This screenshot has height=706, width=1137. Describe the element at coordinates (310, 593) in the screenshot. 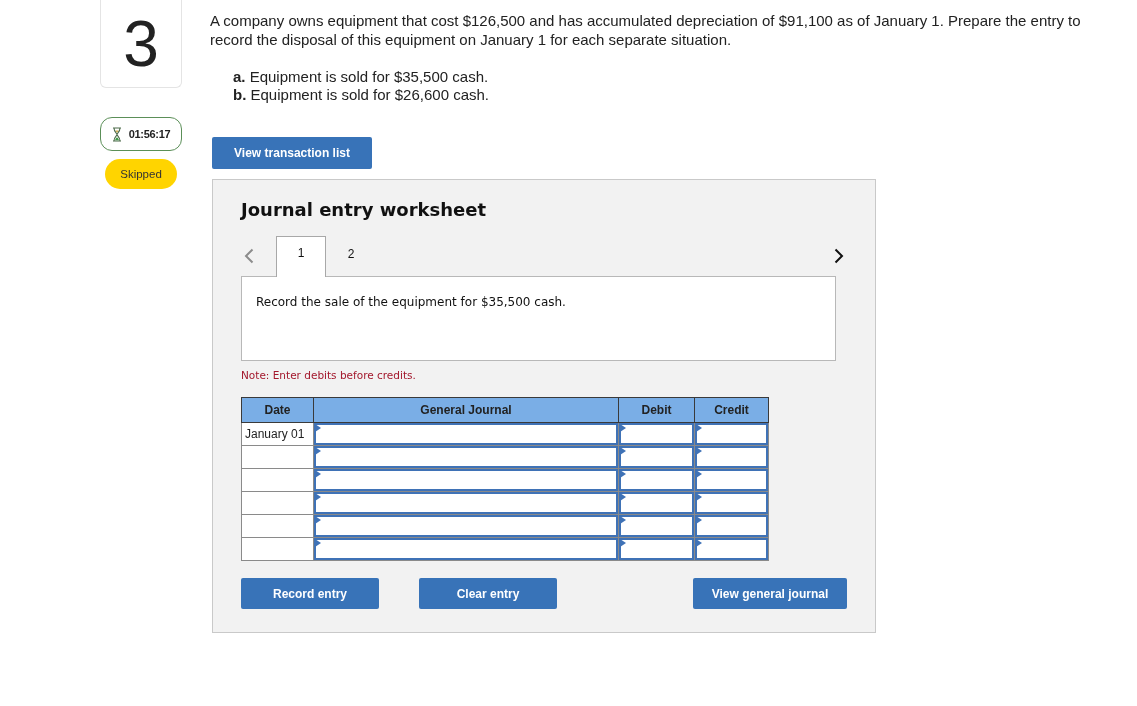

I see `record-entry-button: Record entry` at that location.